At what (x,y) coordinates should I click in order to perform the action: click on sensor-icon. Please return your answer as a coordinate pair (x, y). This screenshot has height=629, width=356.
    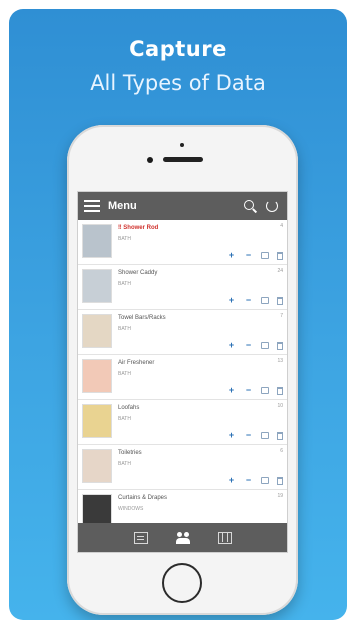
    Looking at the image, I should click on (182, 145).